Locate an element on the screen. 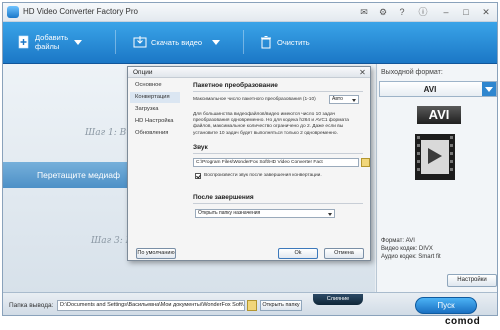 This screenshot has height=330, width=500. output-format-value: AVI is located at coordinates (430, 89).